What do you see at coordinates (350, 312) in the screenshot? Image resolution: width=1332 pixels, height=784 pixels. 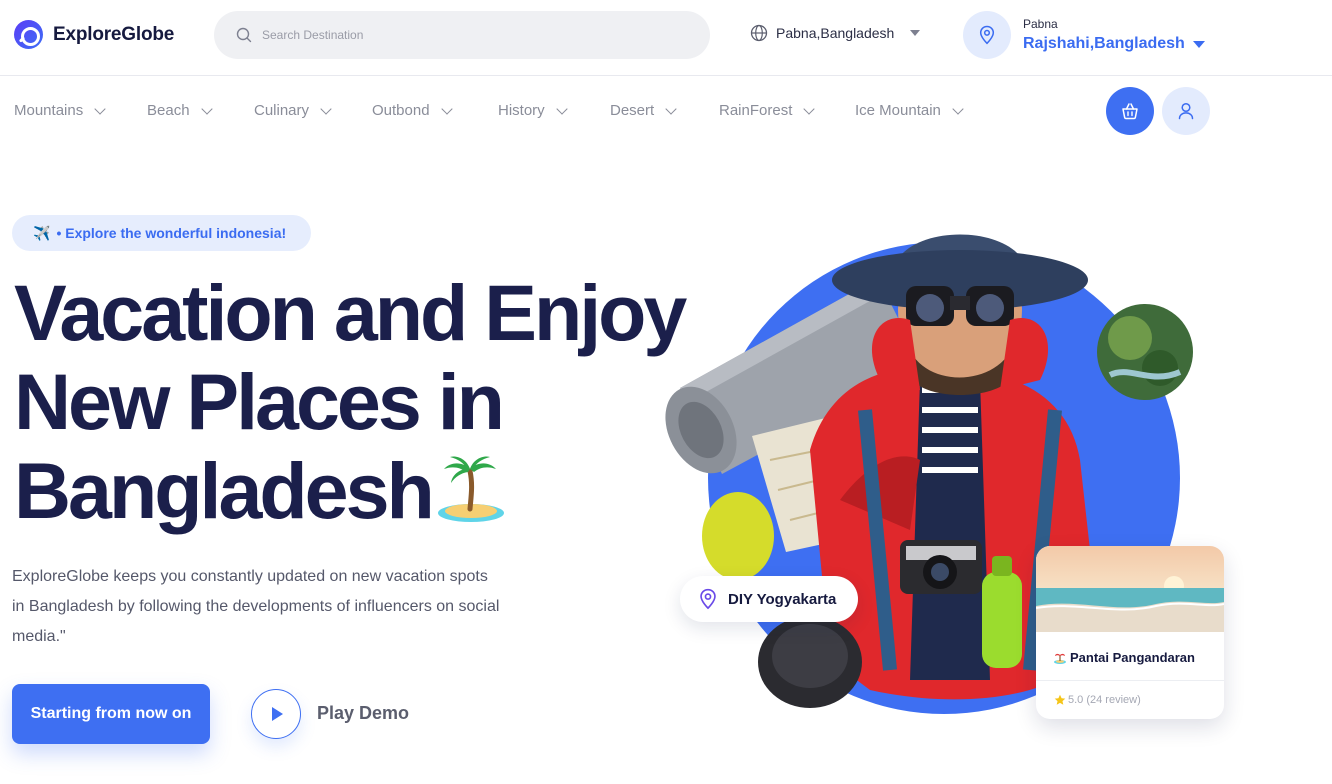 I see `hero-title-line-1: Vacation and Enjoy` at bounding box center [350, 312].